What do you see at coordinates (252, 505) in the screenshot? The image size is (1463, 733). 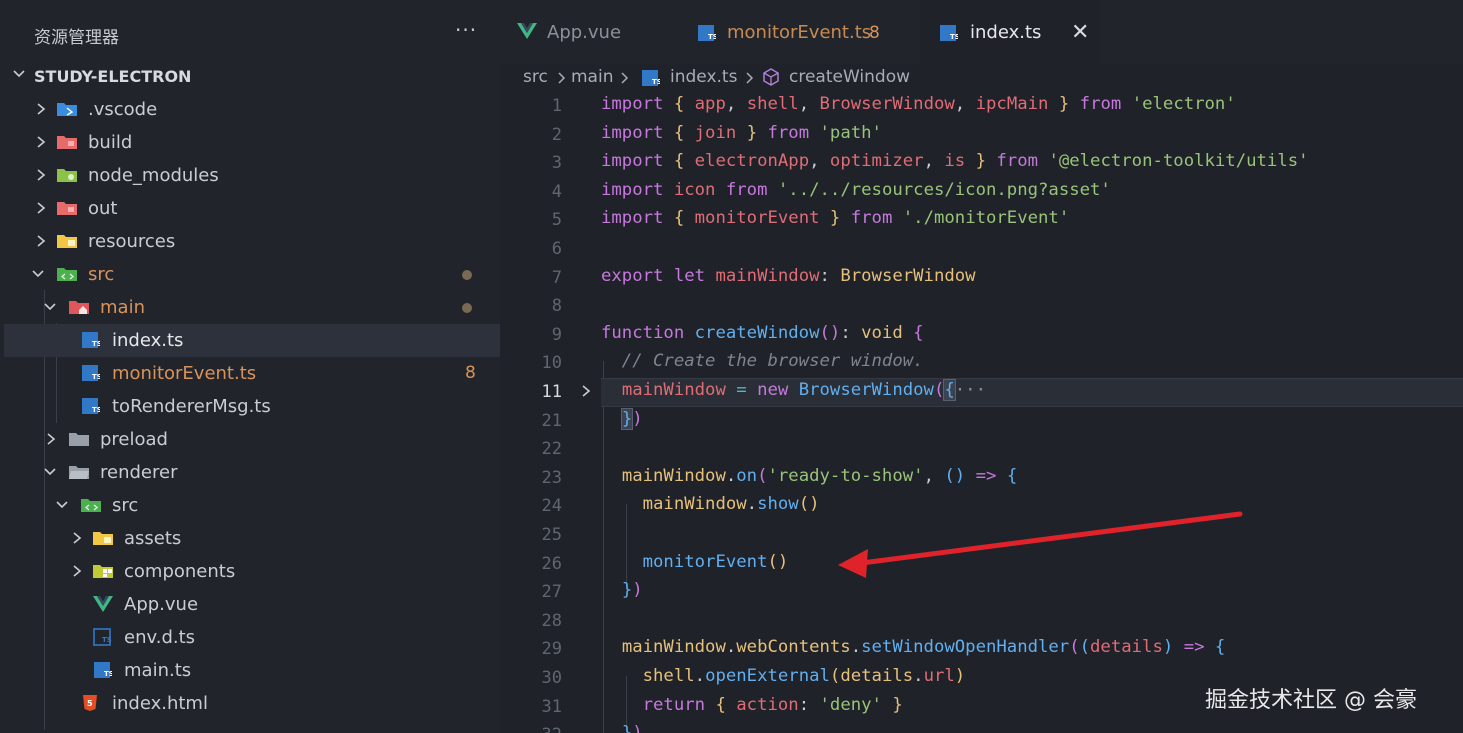 I see `tree-item-renderer-src: src` at bounding box center [252, 505].